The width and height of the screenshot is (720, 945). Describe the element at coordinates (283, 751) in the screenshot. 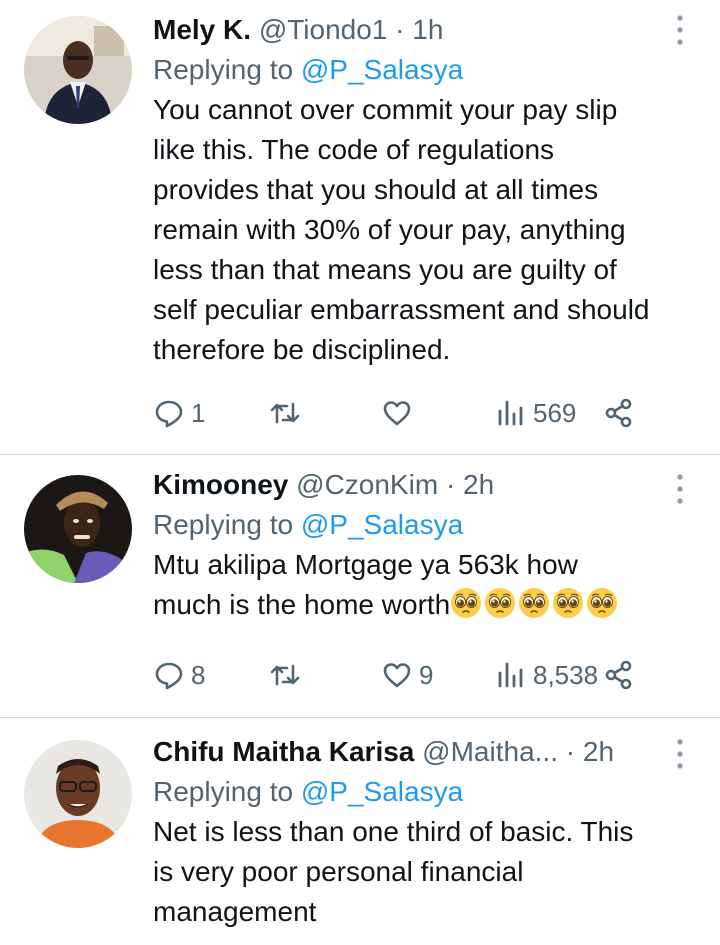

I see `display-name: Chifu Maitha Karisa` at that location.